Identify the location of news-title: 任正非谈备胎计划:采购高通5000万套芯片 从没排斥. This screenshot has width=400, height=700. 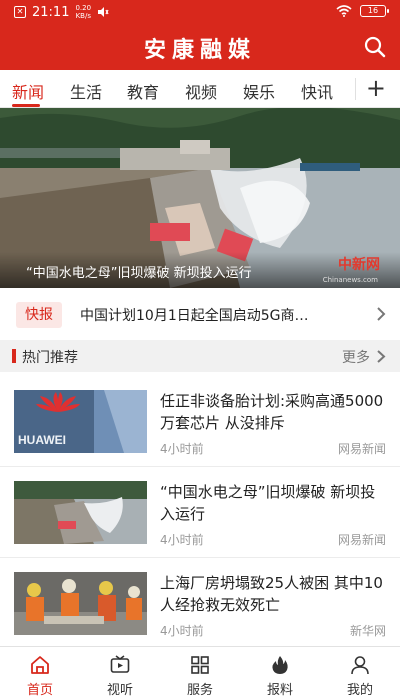
(272, 412).